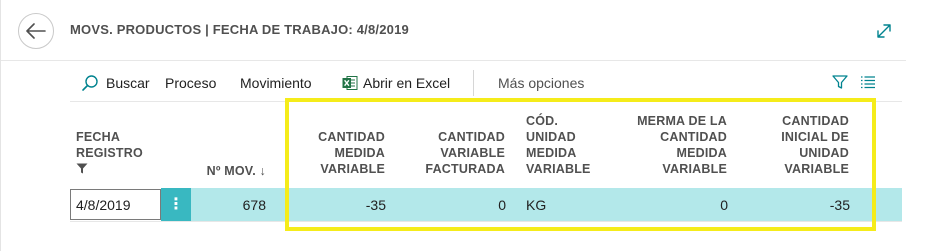 The height and width of the screenshot is (251, 952). I want to click on open-in-excel-label: Abrir en Excel, so click(407, 83).